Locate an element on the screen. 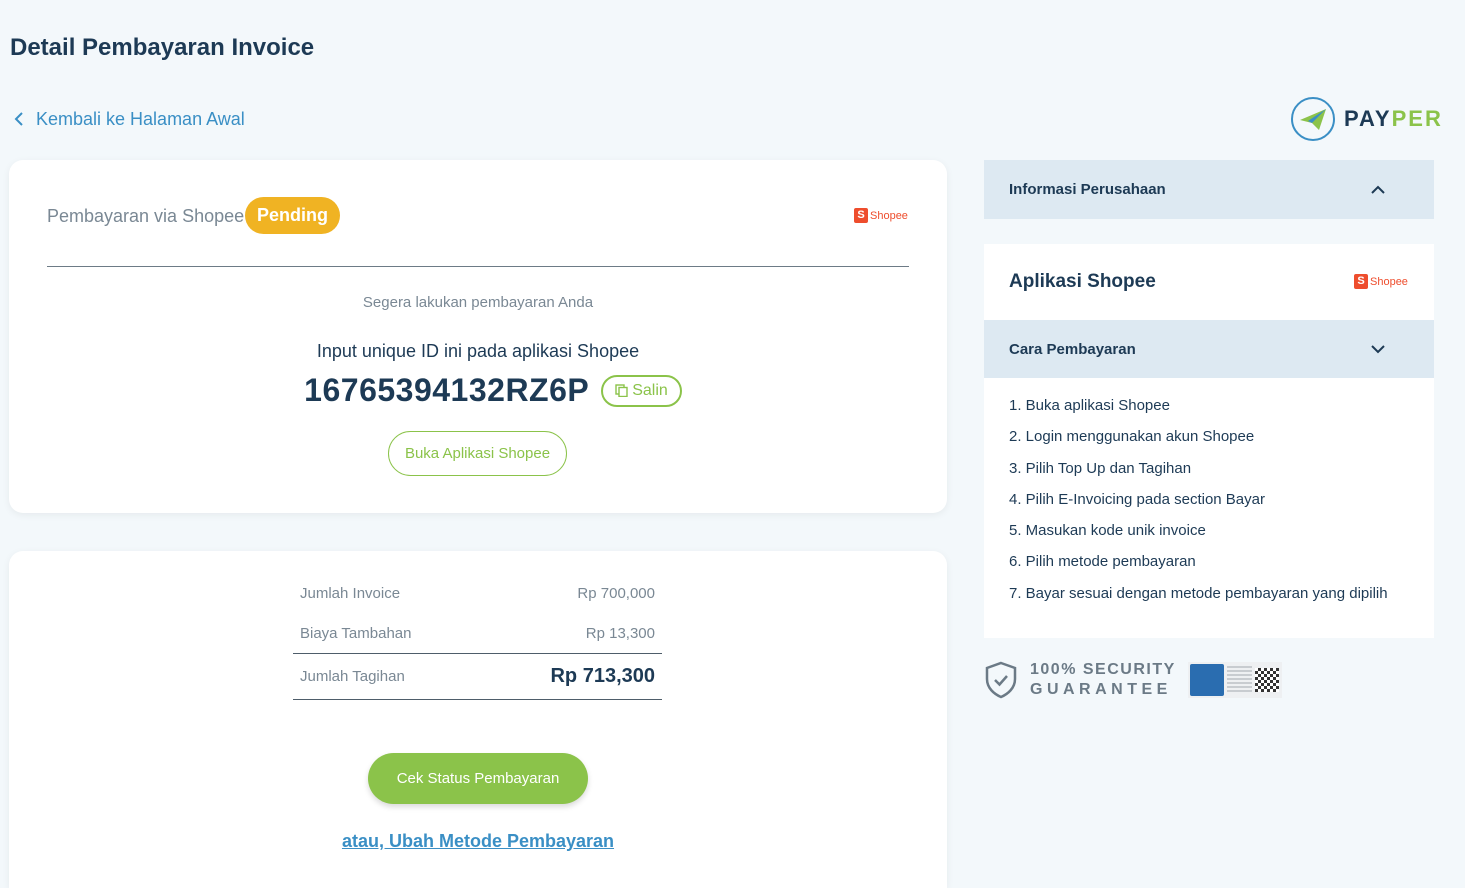 This screenshot has height=888, width=1465. check-status-button: Cek Status Pembayaran is located at coordinates (478, 778).